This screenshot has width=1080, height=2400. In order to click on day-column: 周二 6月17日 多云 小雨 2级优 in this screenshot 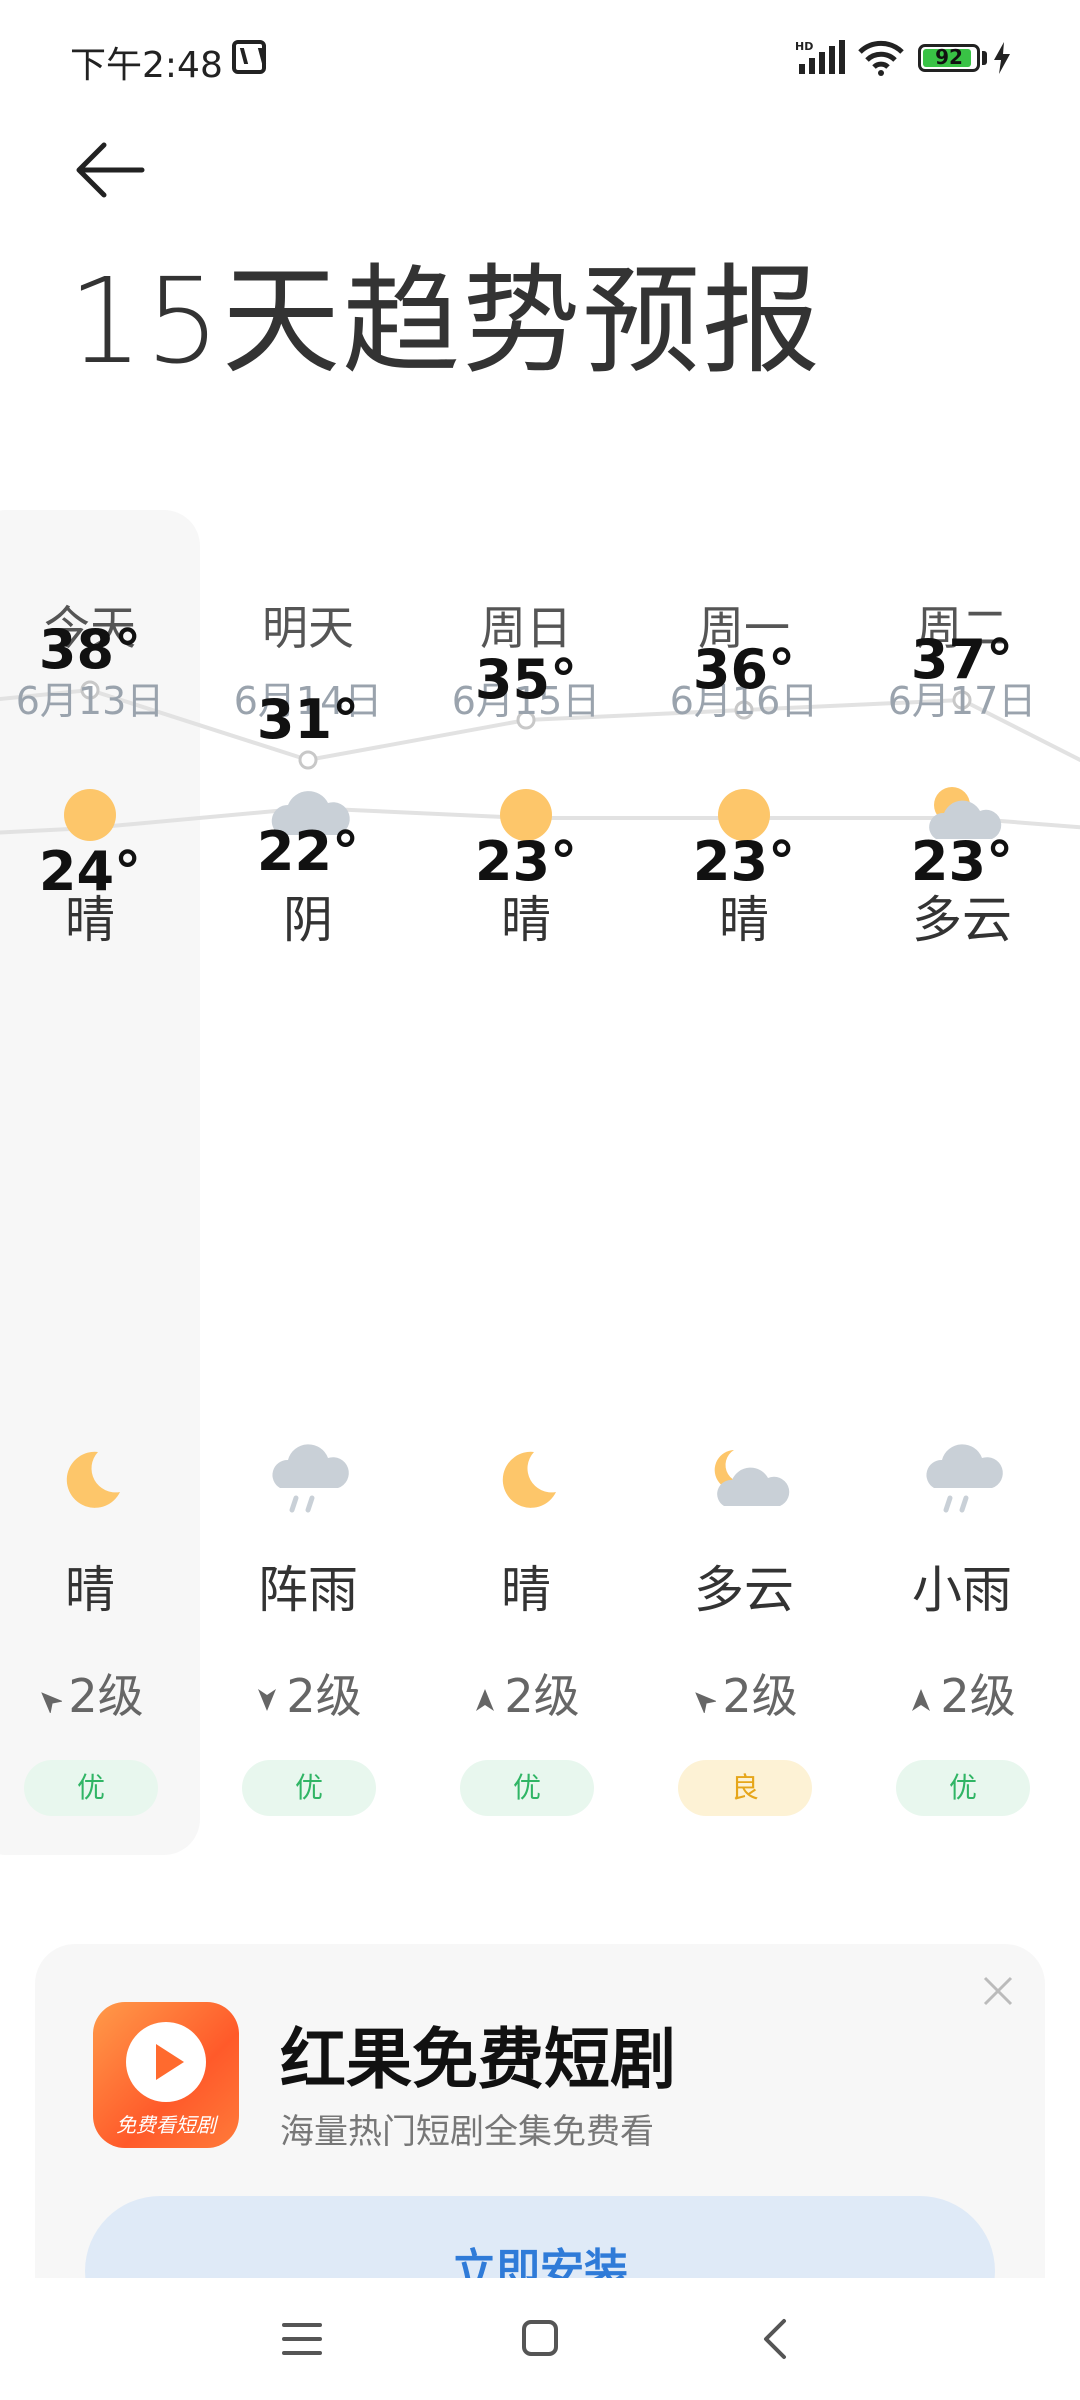, I will do `click(962, 1182)`.